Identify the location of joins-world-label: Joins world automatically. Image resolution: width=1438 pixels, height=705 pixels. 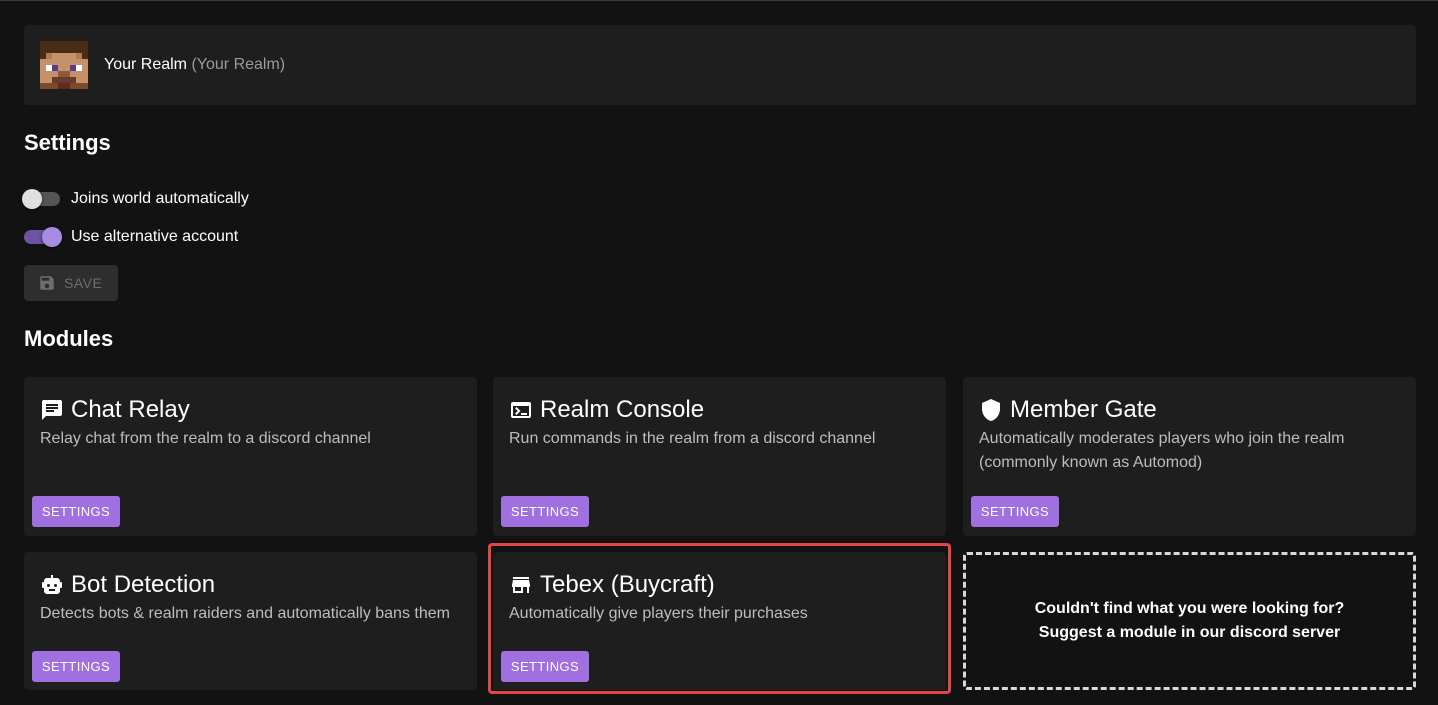
(160, 198).